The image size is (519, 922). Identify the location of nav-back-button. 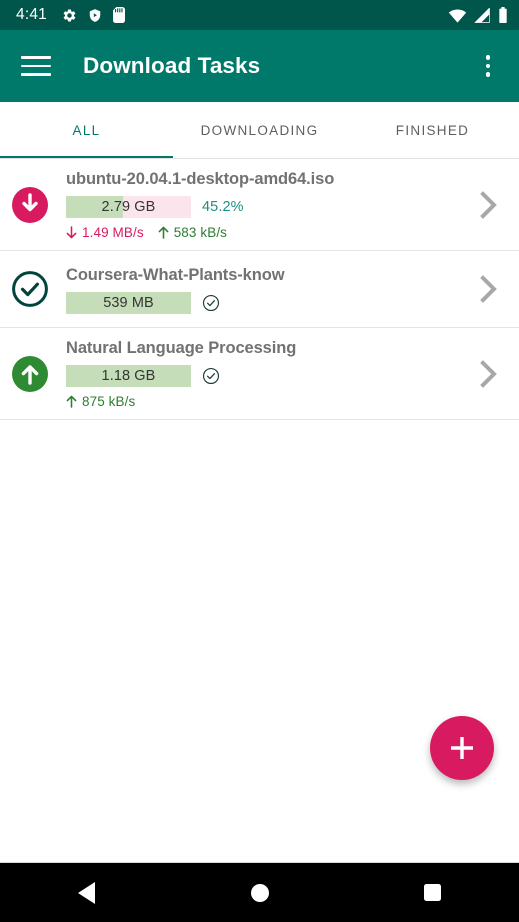
(86, 892).